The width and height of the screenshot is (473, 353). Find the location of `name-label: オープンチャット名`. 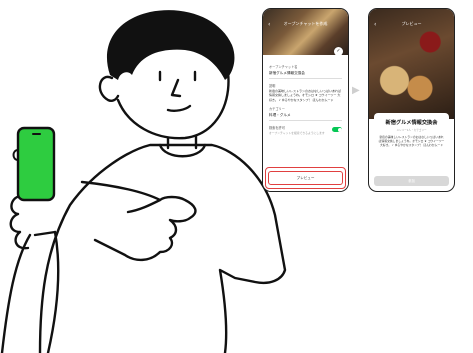

name-label: オープンチャット名 is located at coordinates (283, 67).